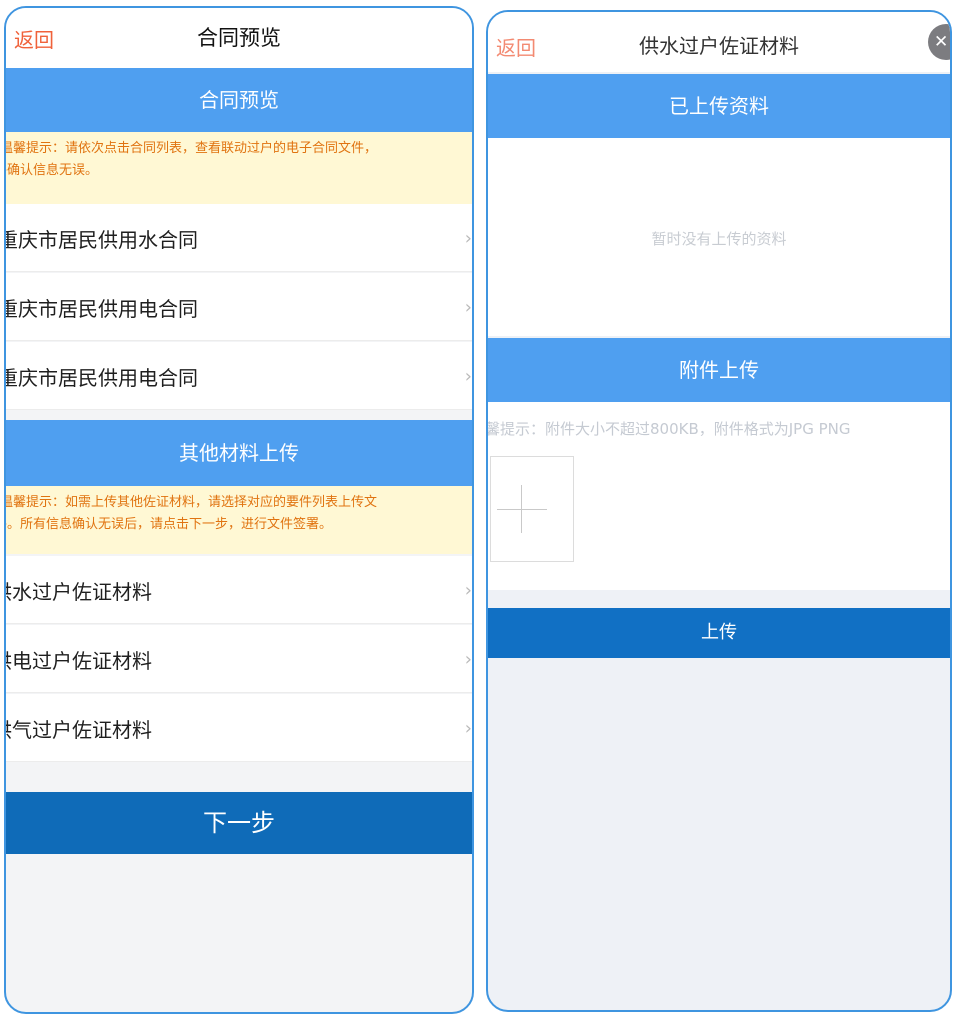 This screenshot has height=1018, width=960. What do you see at coordinates (239, 376) in the screenshot?
I see `contract-item-electric-2: 重庆市居民供用电合同 ›` at bounding box center [239, 376].